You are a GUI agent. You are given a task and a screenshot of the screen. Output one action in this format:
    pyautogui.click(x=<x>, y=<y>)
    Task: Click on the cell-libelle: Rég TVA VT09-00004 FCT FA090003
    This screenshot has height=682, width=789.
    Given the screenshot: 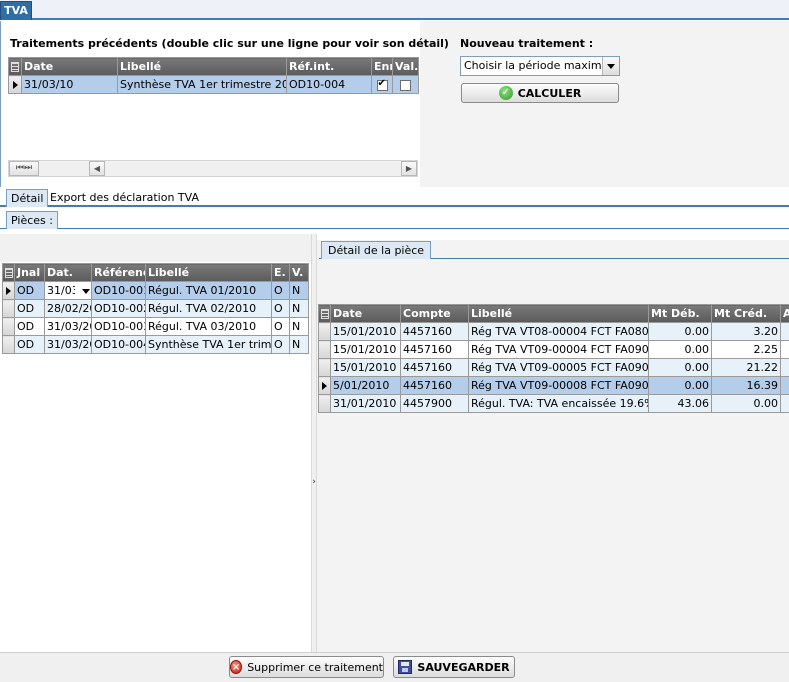 What is the action you would take?
    pyautogui.click(x=558, y=349)
    